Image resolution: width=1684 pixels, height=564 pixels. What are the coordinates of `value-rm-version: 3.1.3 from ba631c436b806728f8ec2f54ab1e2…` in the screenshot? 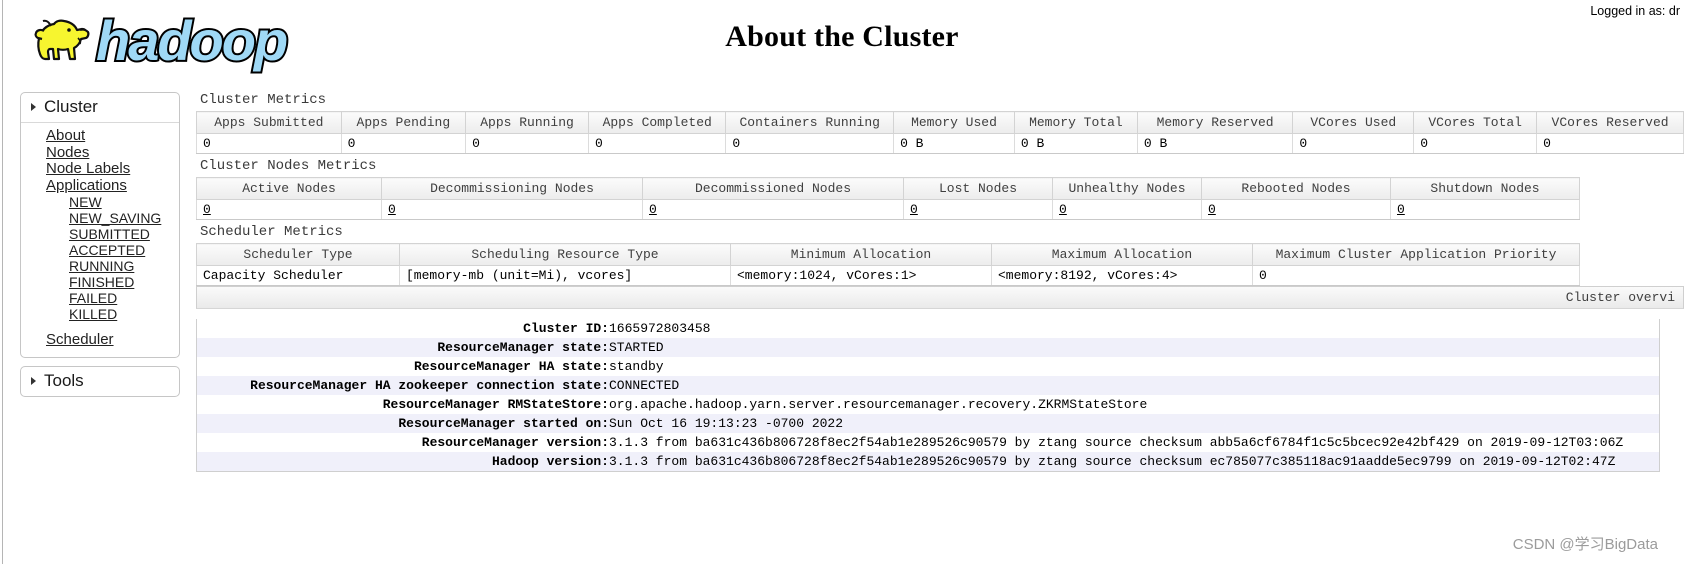 It's located at (1134, 442).